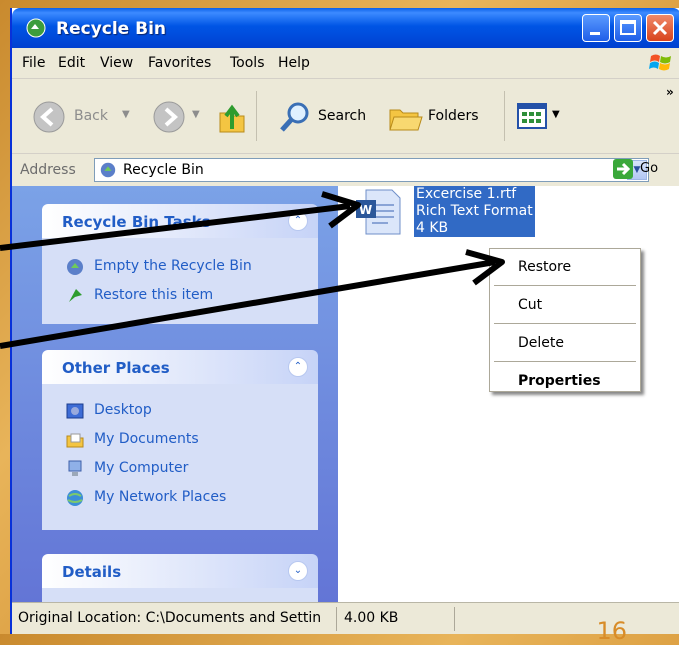 This screenshot has width=679, height=645. I want to click on restore-item-icon, so click(75, 295).